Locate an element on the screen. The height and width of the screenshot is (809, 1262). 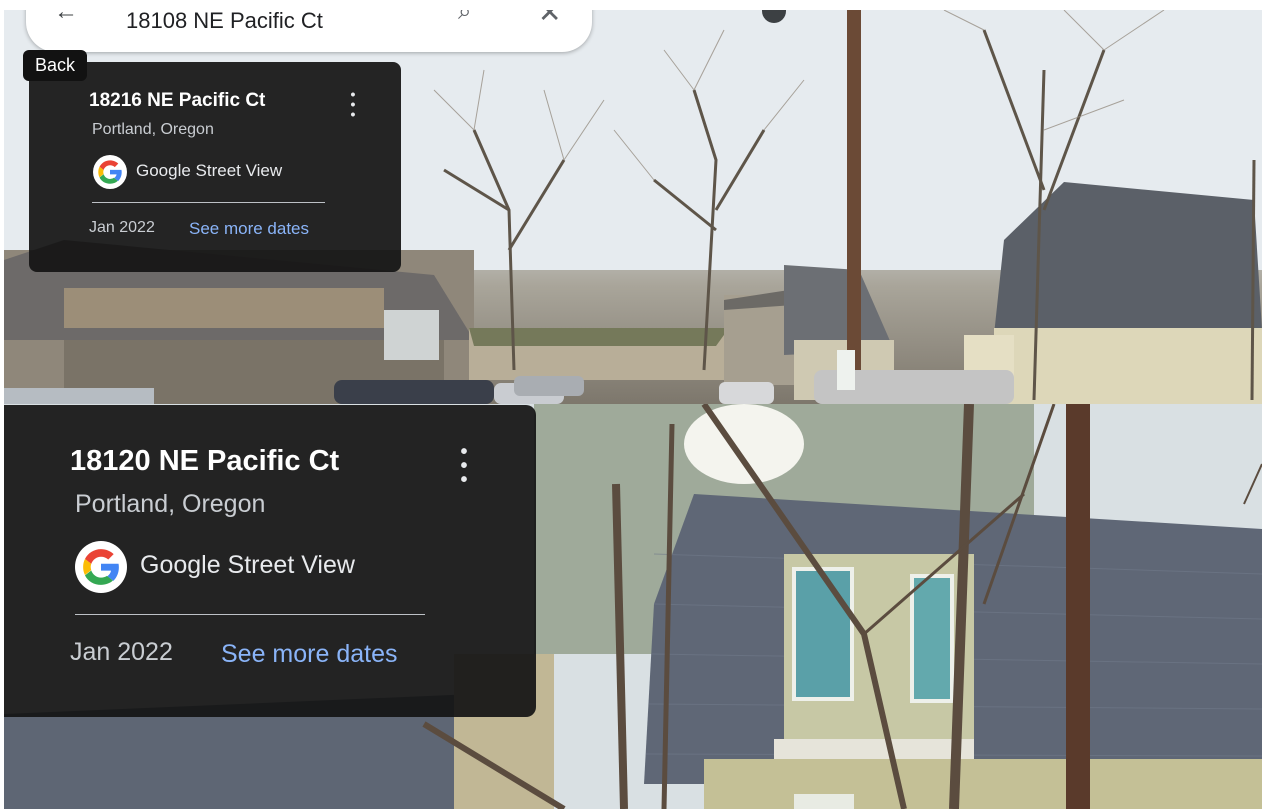
back-arrow-icon: ← is located at coordinates (66, 17).